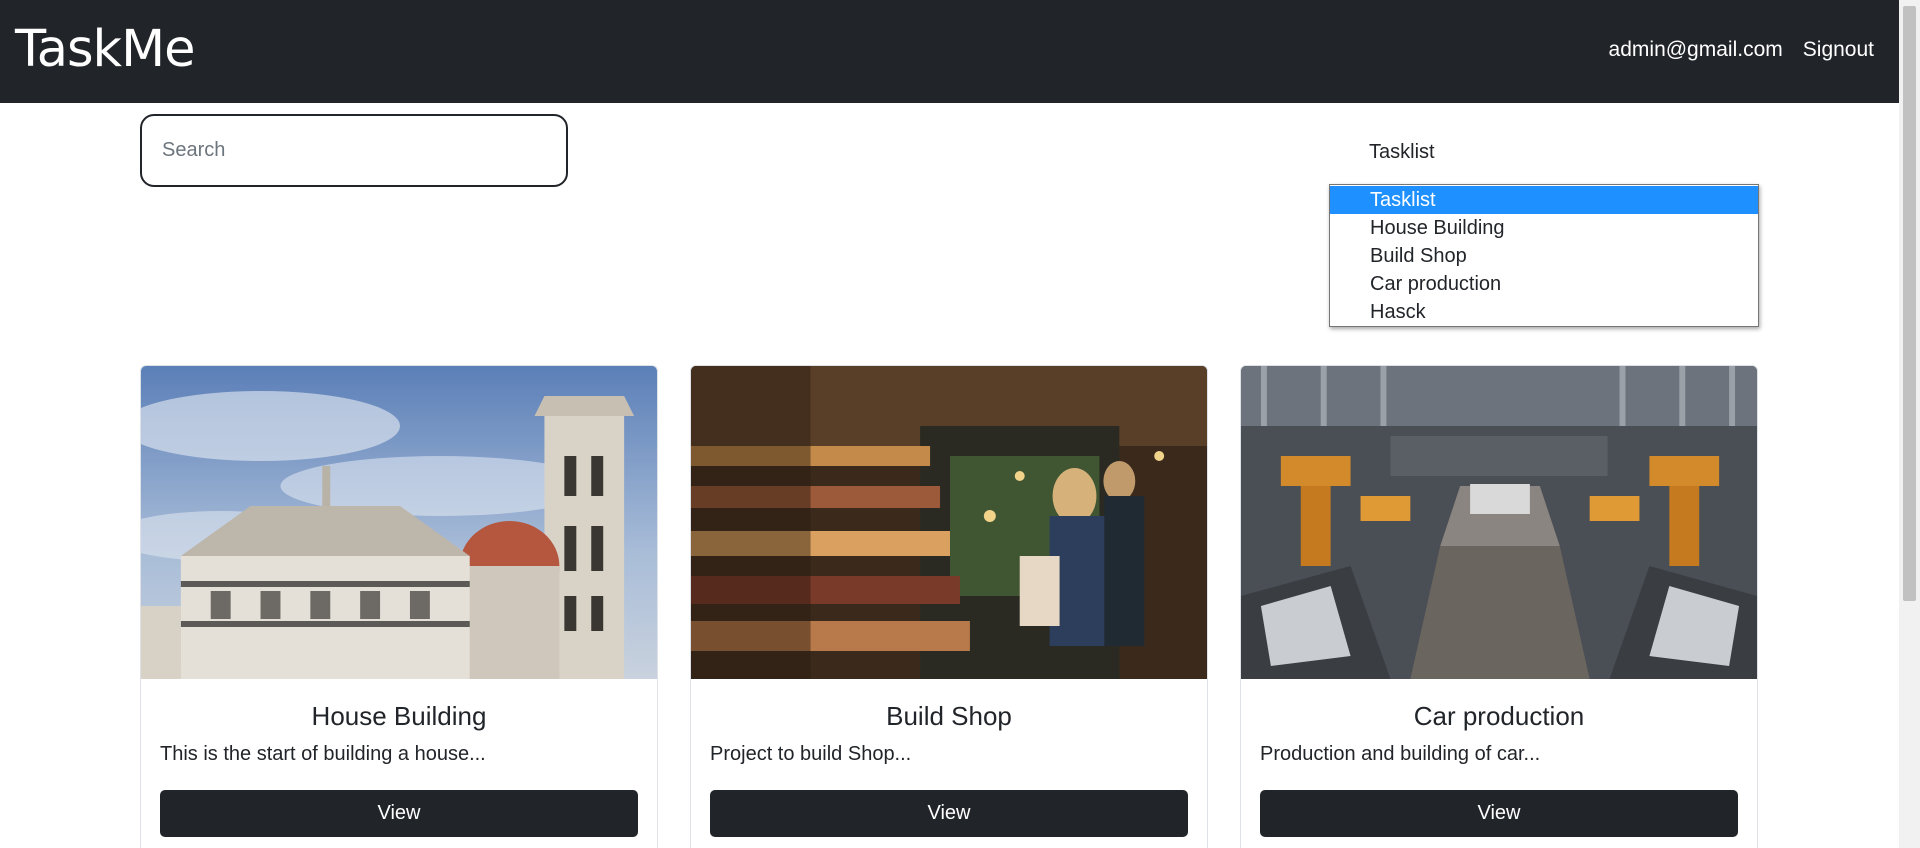 This screenshot has width=1920, height=848. Describe the element at coordinates (1402, 152) in the screenshot. I see `tasklist-select-value: Tasklist` at that location.